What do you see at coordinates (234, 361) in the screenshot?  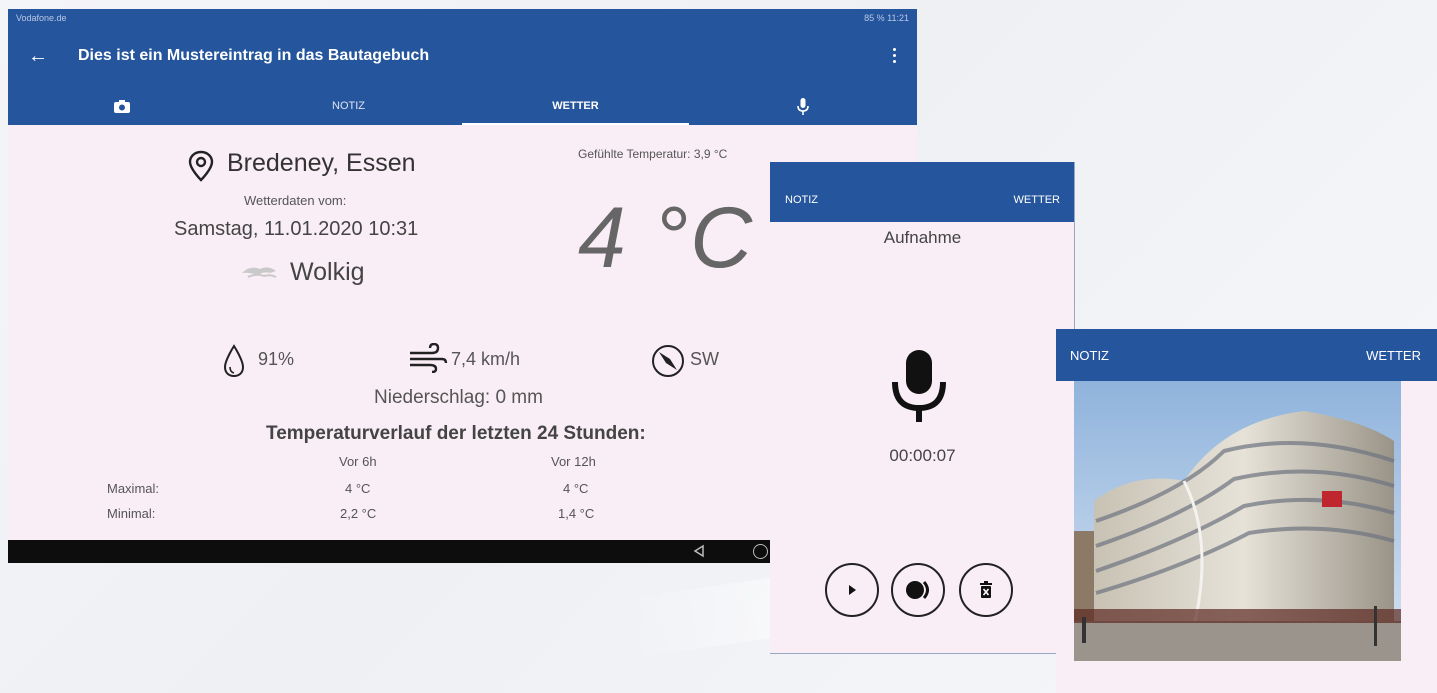 I see `humidity-drop-icon` at bounding box center [234, 361].